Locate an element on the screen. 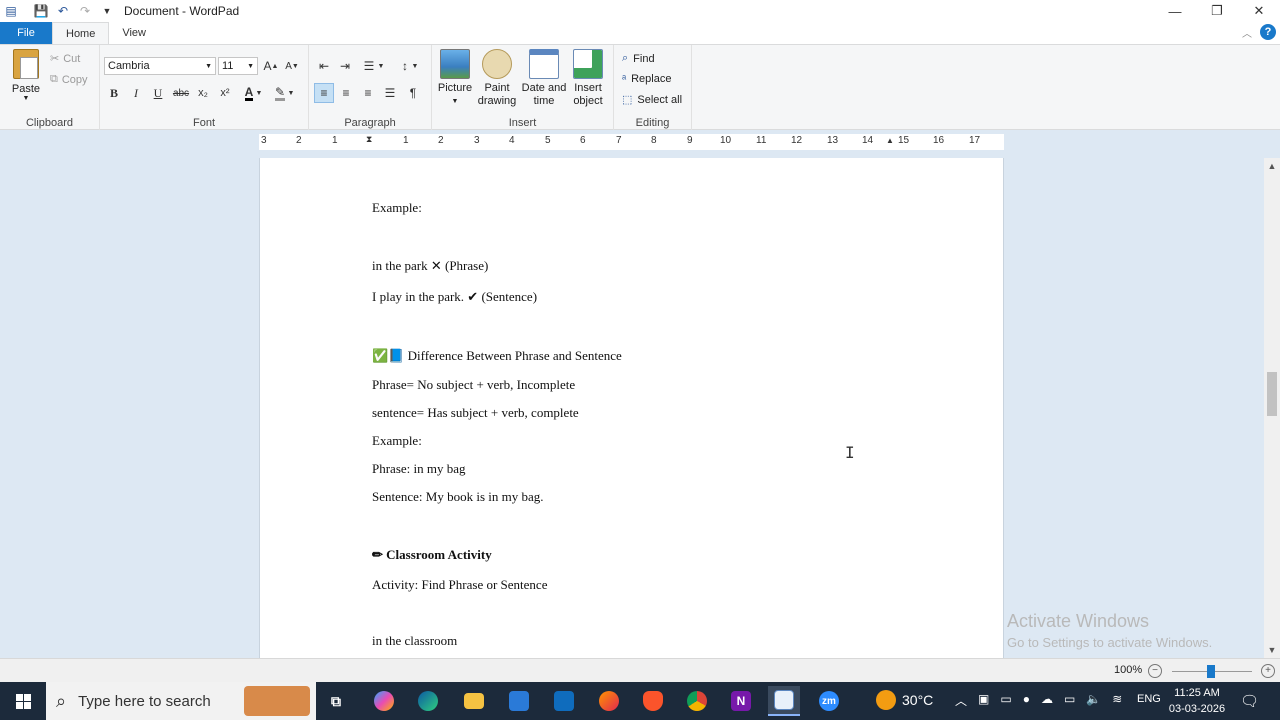 The height and width of the screenshot is (720, 1280). doc-line: Sentence: My book is in my bag. is located at coordinates (458, 496).